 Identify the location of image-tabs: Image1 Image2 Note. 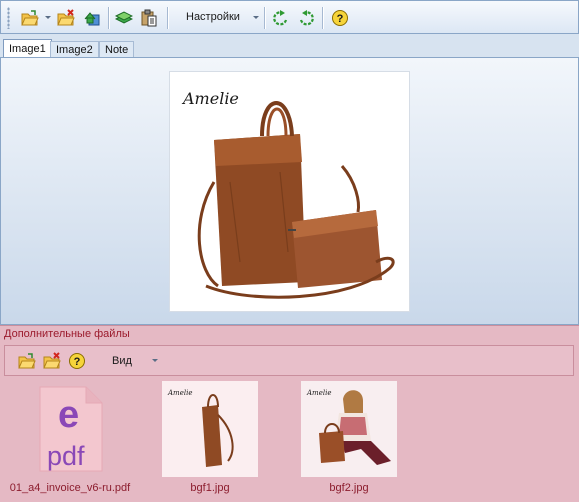
(289, 48).